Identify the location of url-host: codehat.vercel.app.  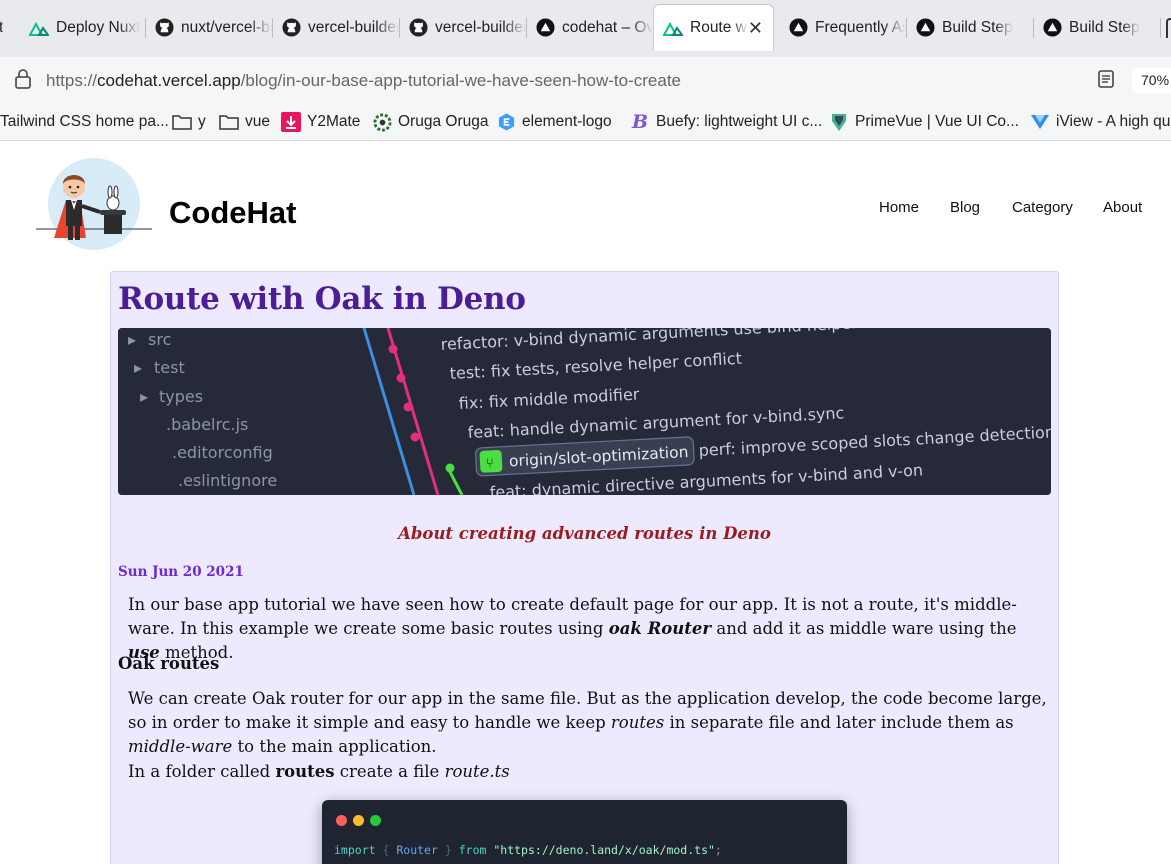
(169, 80).